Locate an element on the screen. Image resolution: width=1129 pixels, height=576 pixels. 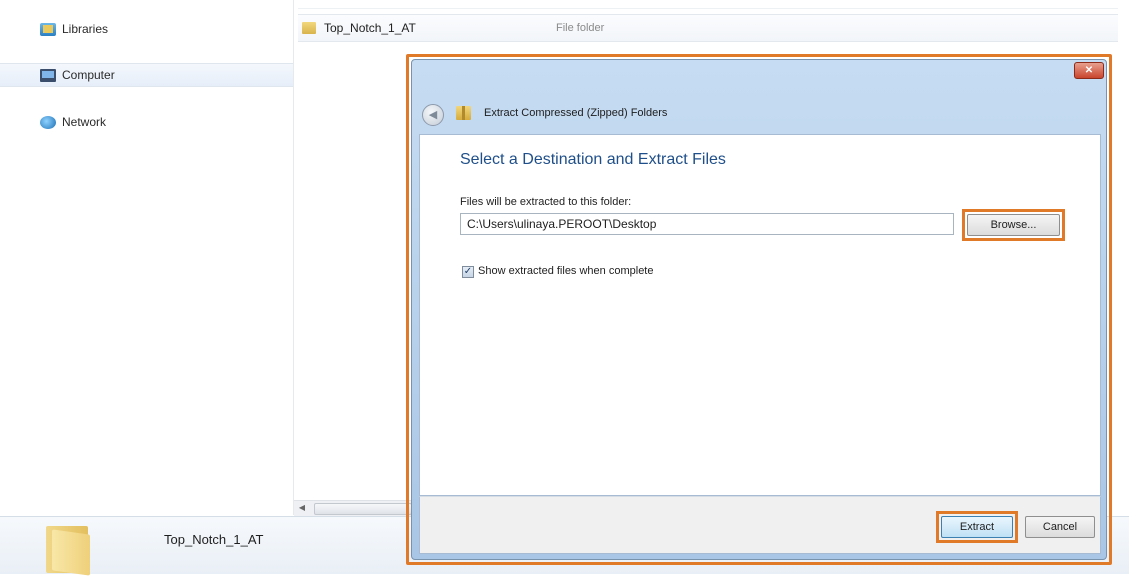
extract-button: Extract is located at coordinates (977, 527).